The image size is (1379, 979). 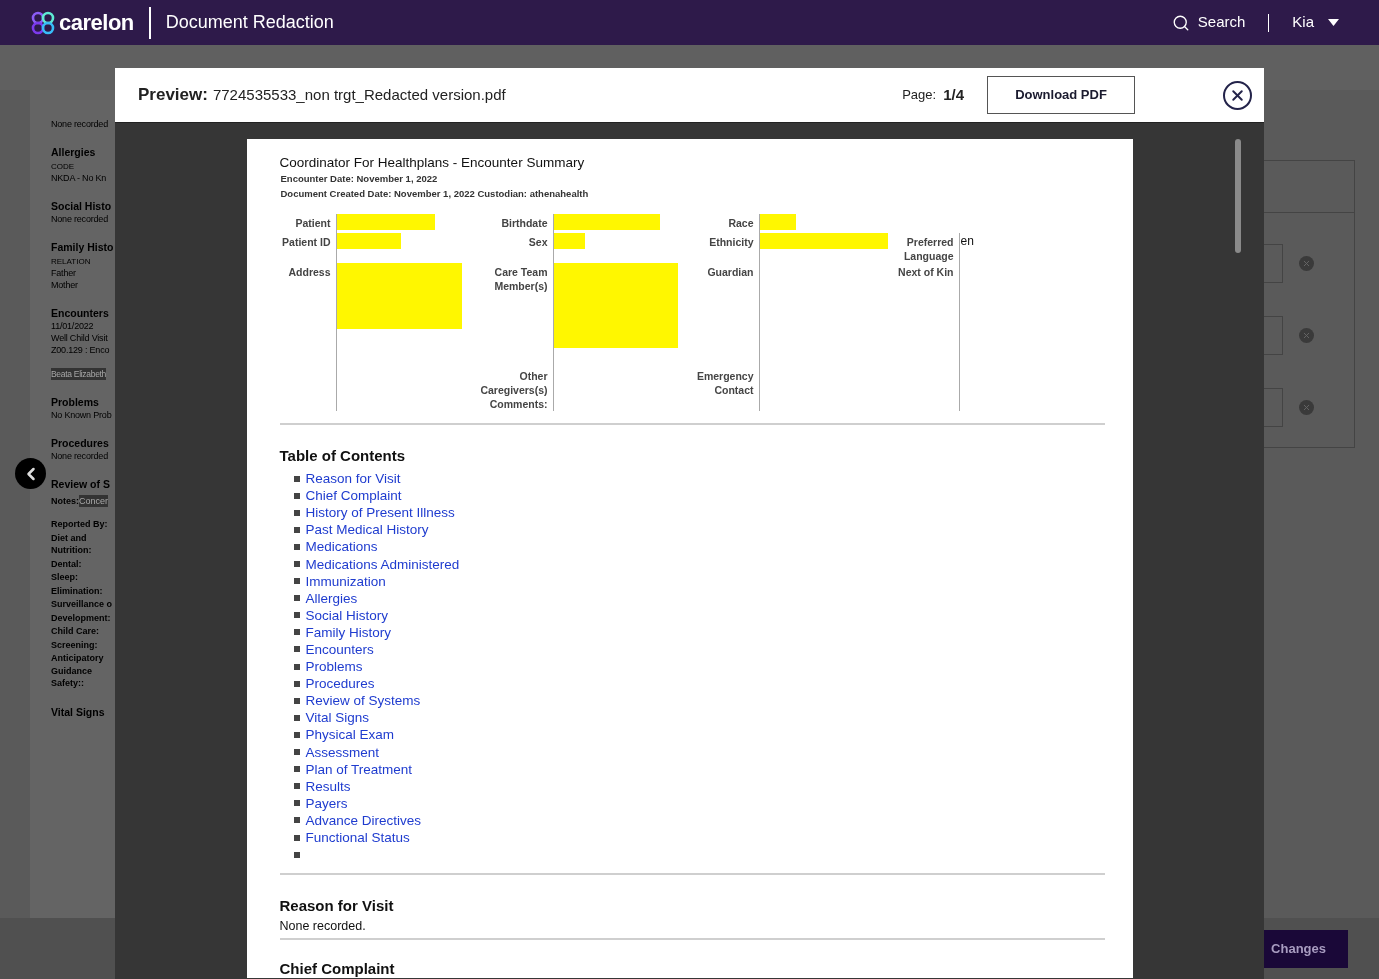 I want to click on toc-link: Chief Complaint, so click(x=353, y=496).